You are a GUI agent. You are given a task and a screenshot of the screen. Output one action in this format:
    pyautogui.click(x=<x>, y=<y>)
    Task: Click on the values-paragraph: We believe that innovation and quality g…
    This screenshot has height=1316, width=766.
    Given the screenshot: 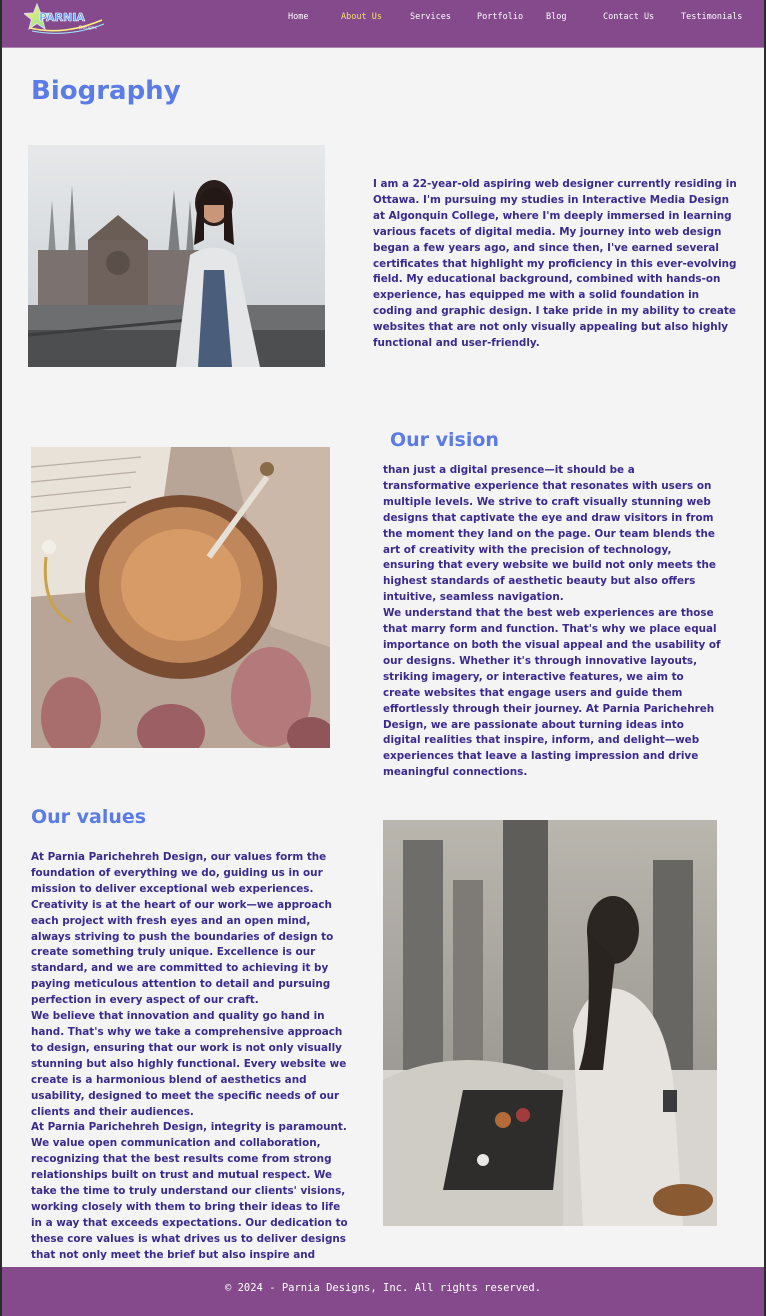 What is the action you would take?
    pyautogui.click(x=189, y=1064)
    